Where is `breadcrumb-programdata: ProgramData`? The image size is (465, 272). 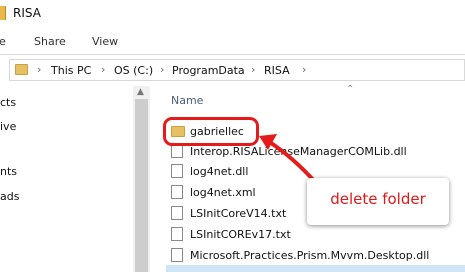 breadcrumb-programdata: ProgramData is located at coordinates (208, 70).